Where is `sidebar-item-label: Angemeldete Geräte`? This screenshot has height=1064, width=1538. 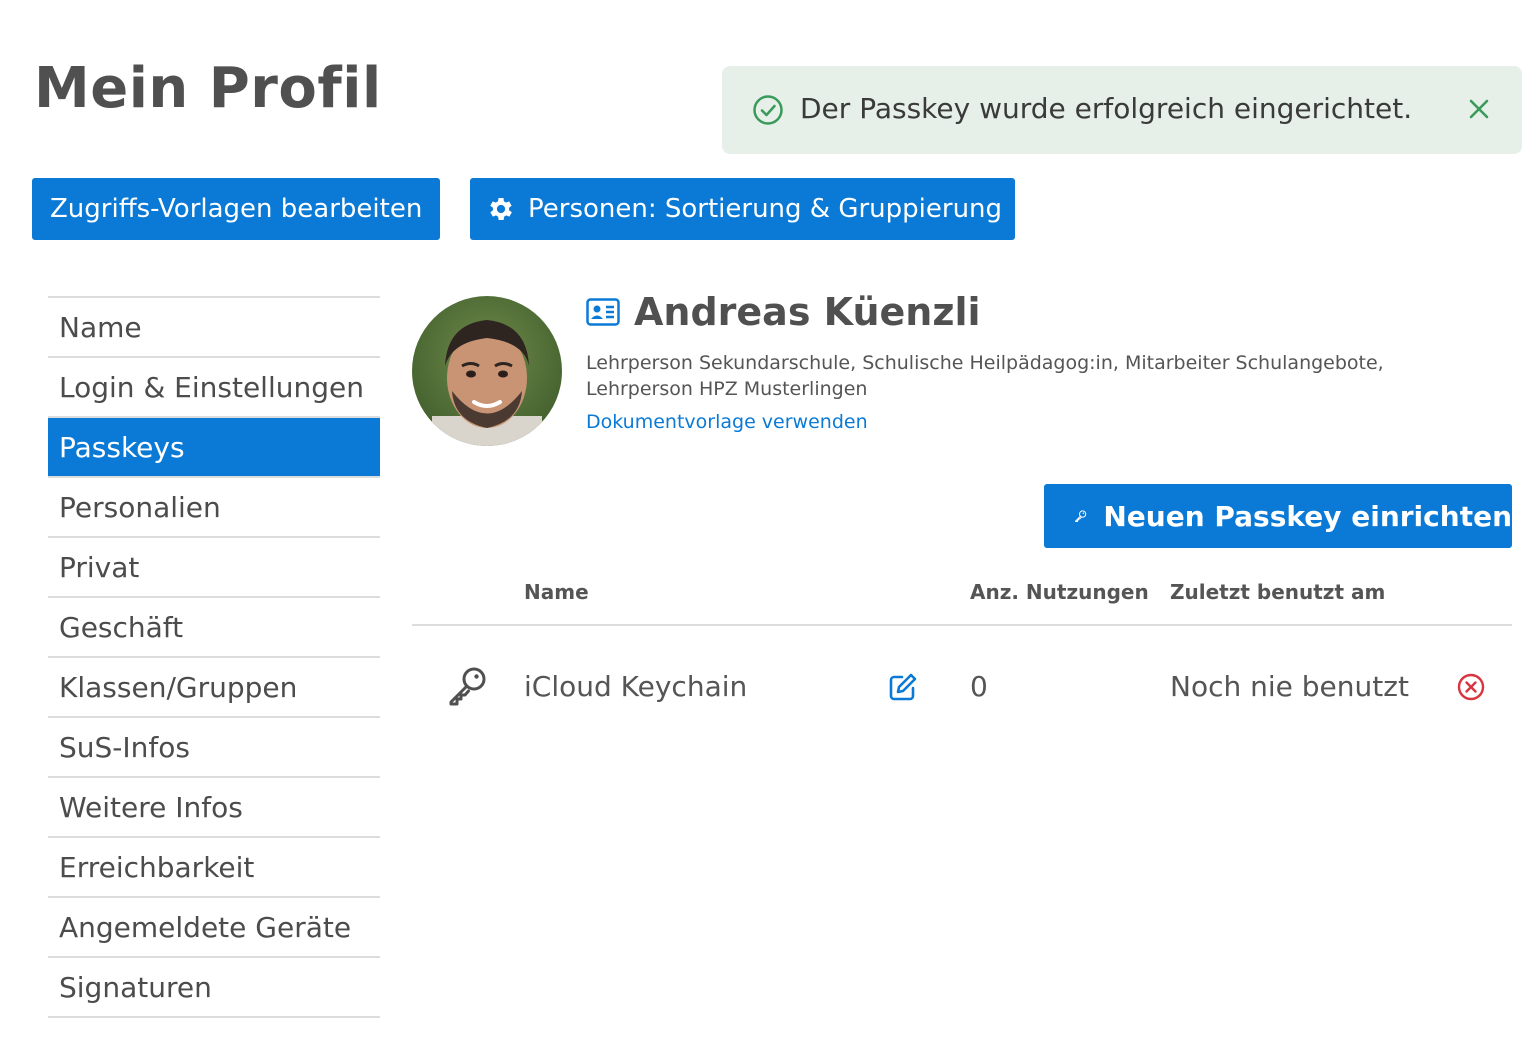 sidebar-item-label: Angemeldete Geräte is located at coordinates (205, 927).